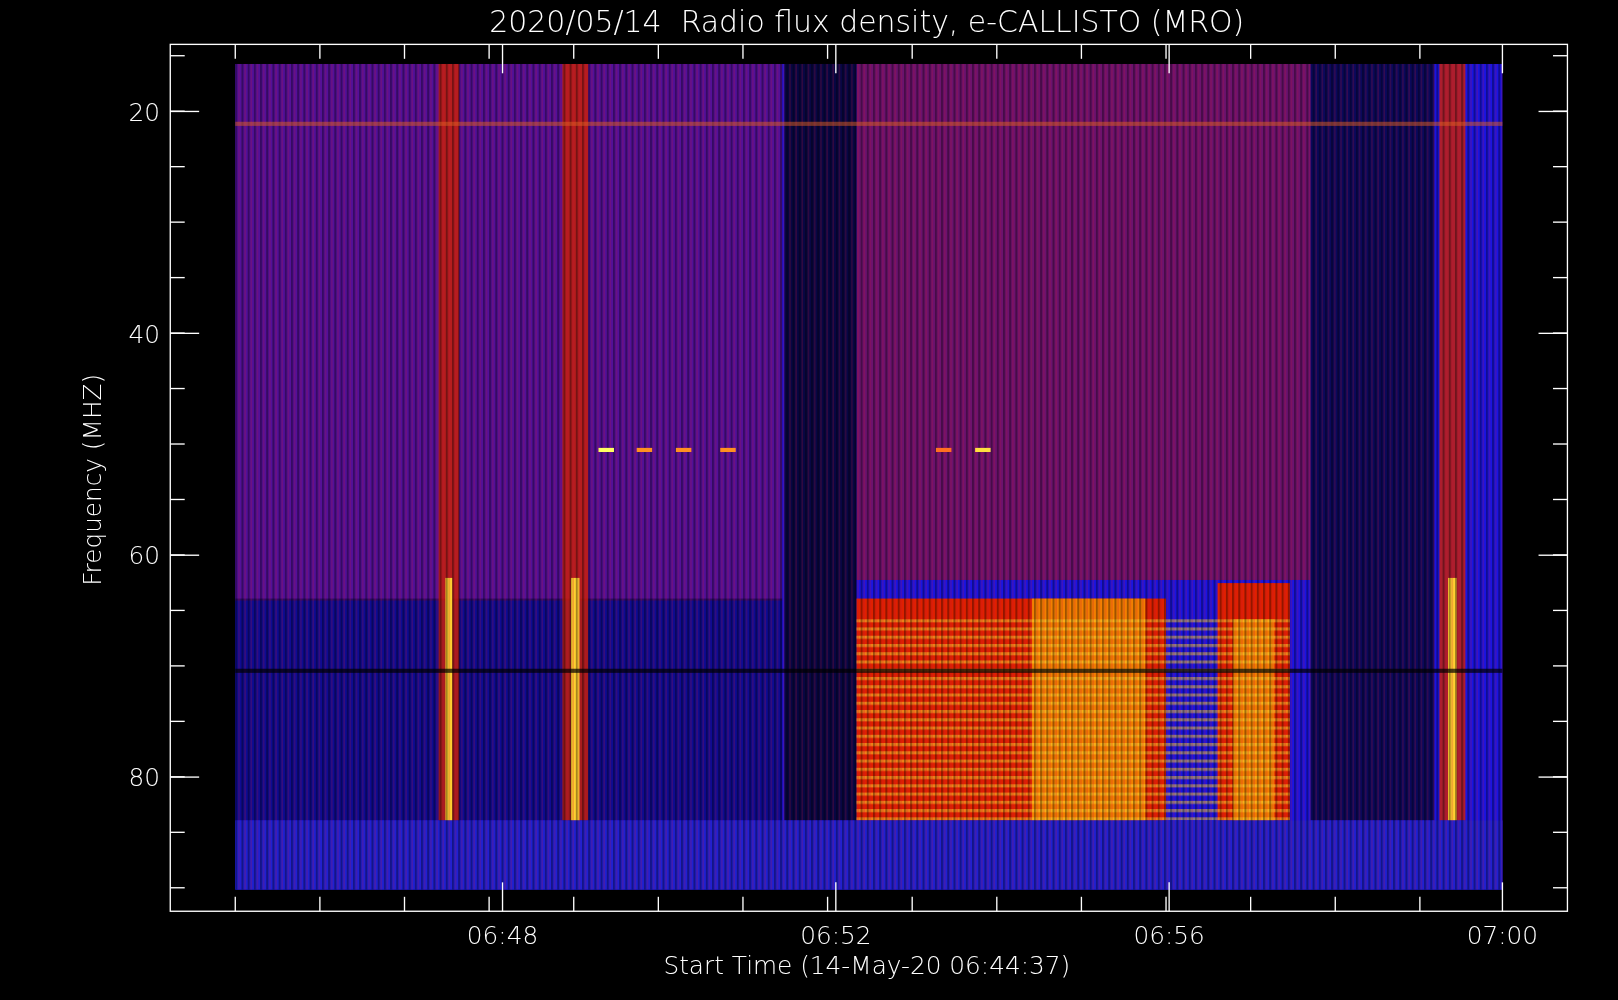 This screenshot has width=1618, height=1000. What do you see at coordinates (1169, 936) in the screenshot?
I see `x-tick-label: 06:56` at bounding box center [1169, 936].